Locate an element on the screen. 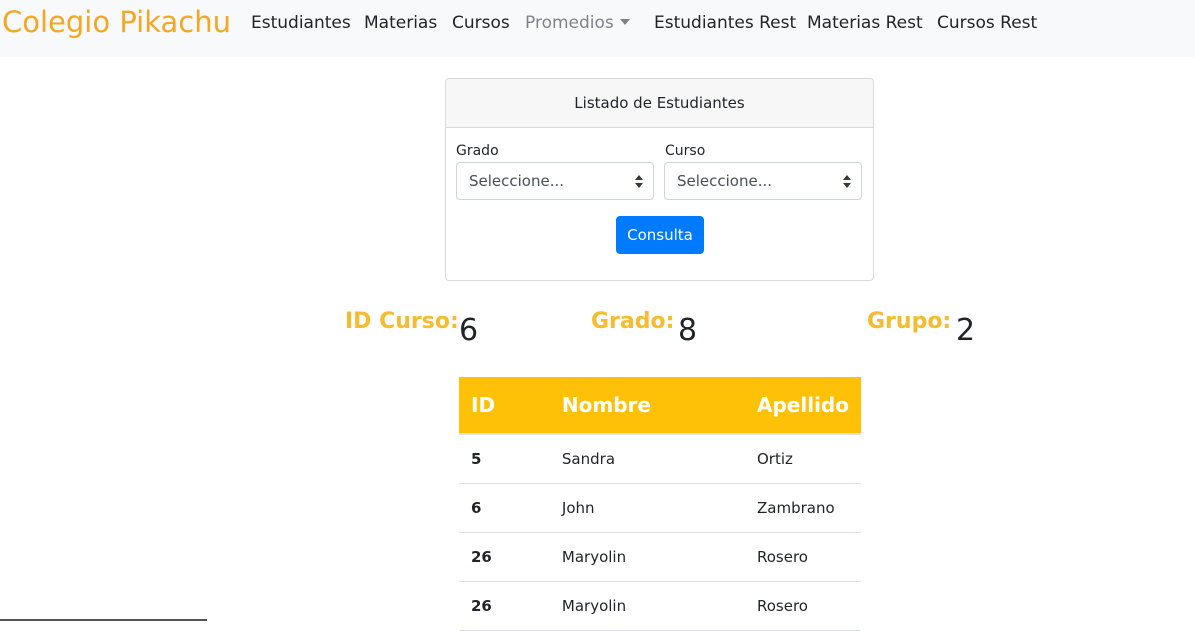 This screenshot has width=1195, height=631. table-row: 5 Sandra Ortiz is located at coordinates (660, 459).